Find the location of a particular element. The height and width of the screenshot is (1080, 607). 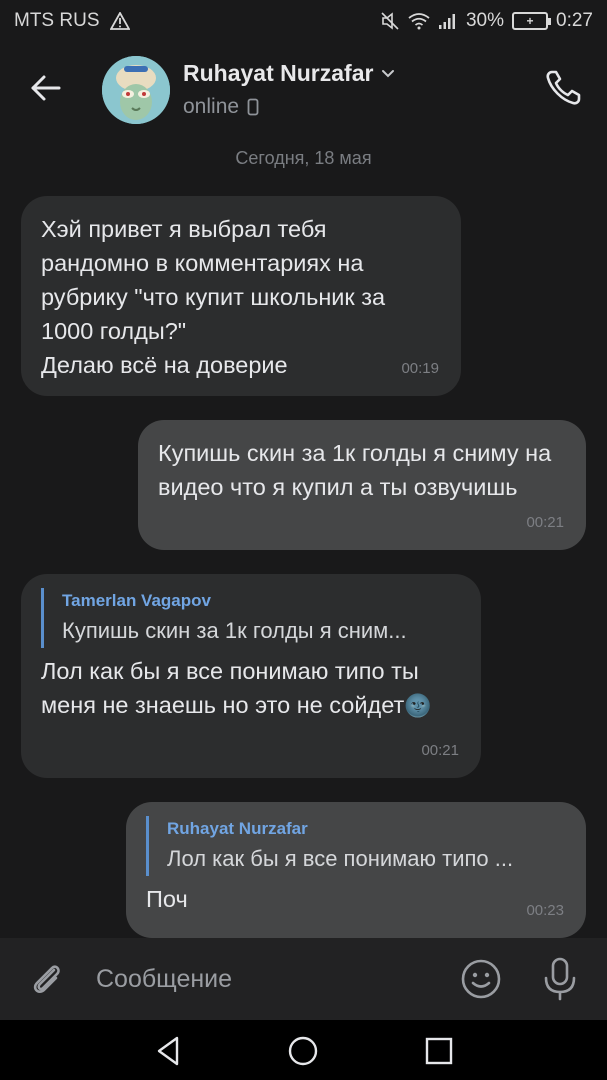

contact-name-text: Ruhayat Nurzafar is located at coordinates (278, 73).